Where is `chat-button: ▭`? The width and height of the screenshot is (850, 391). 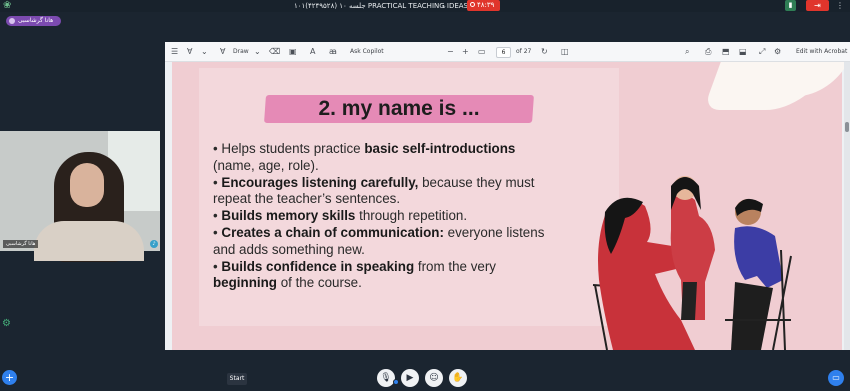
chat-button: ▭ is located at coordinates (836, 378).